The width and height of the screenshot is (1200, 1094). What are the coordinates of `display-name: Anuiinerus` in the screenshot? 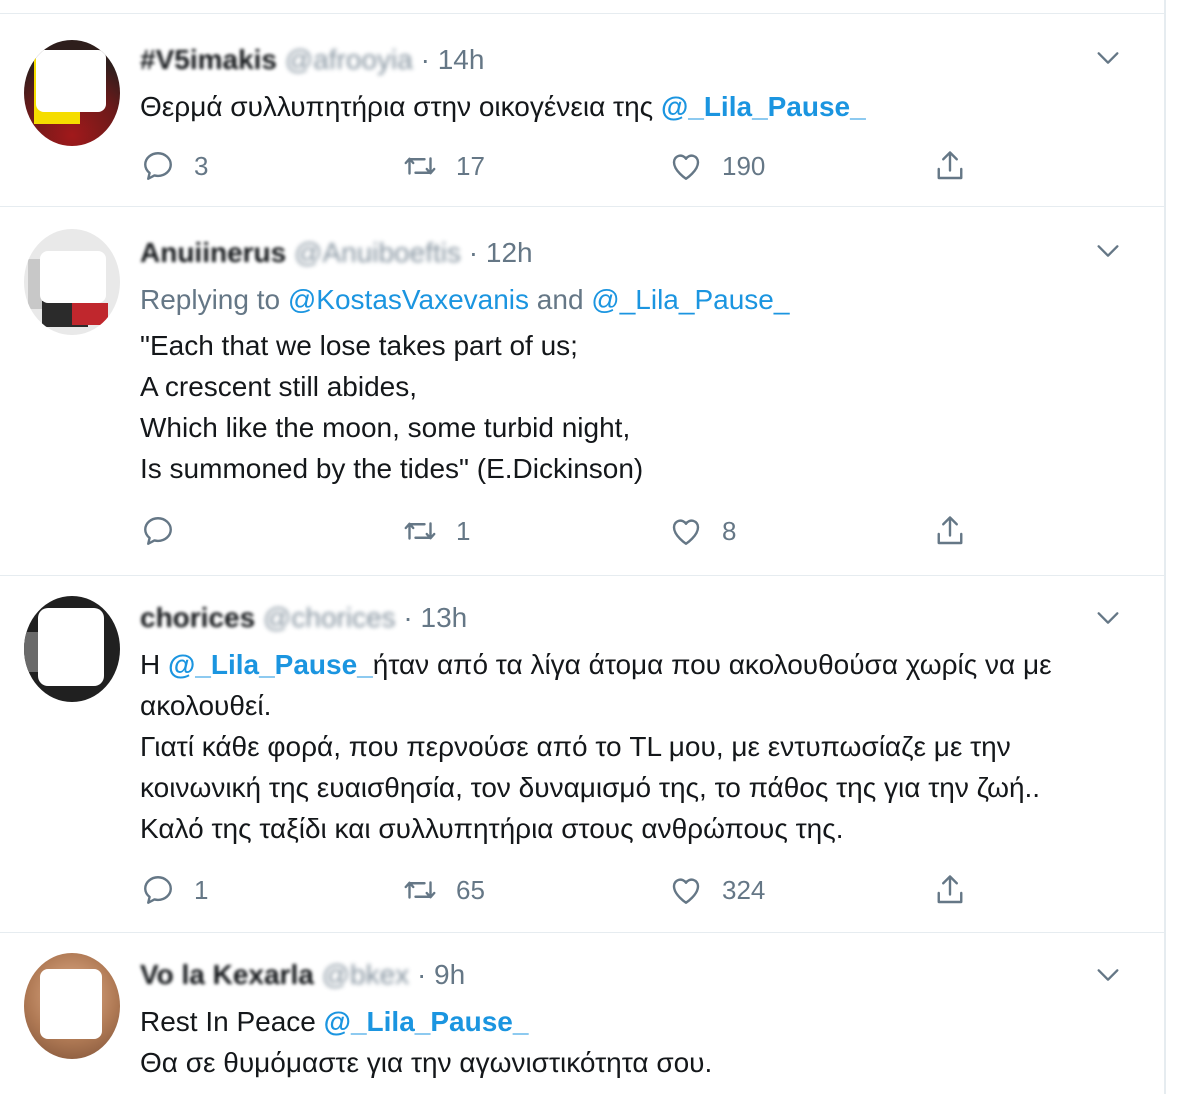 It's located at (213, 252).